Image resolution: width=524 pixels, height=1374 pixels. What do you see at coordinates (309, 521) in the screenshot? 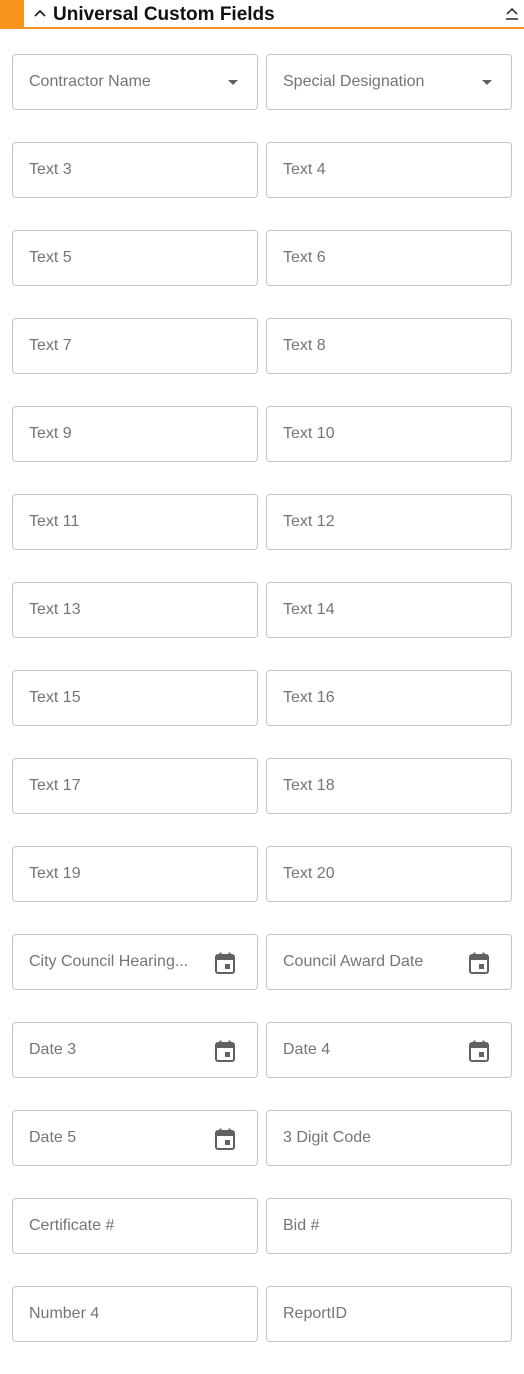
I see `field-label: Text 12` at bounding box center [309, 521].